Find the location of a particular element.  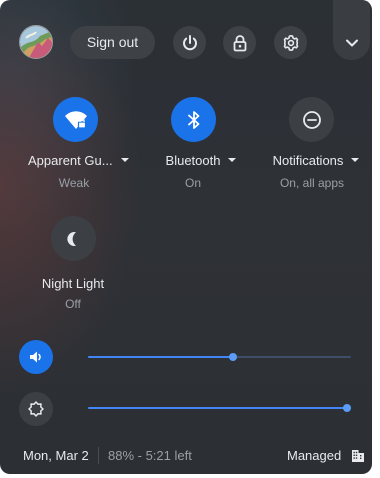

lock-icon is located at coordinates (239, 42).